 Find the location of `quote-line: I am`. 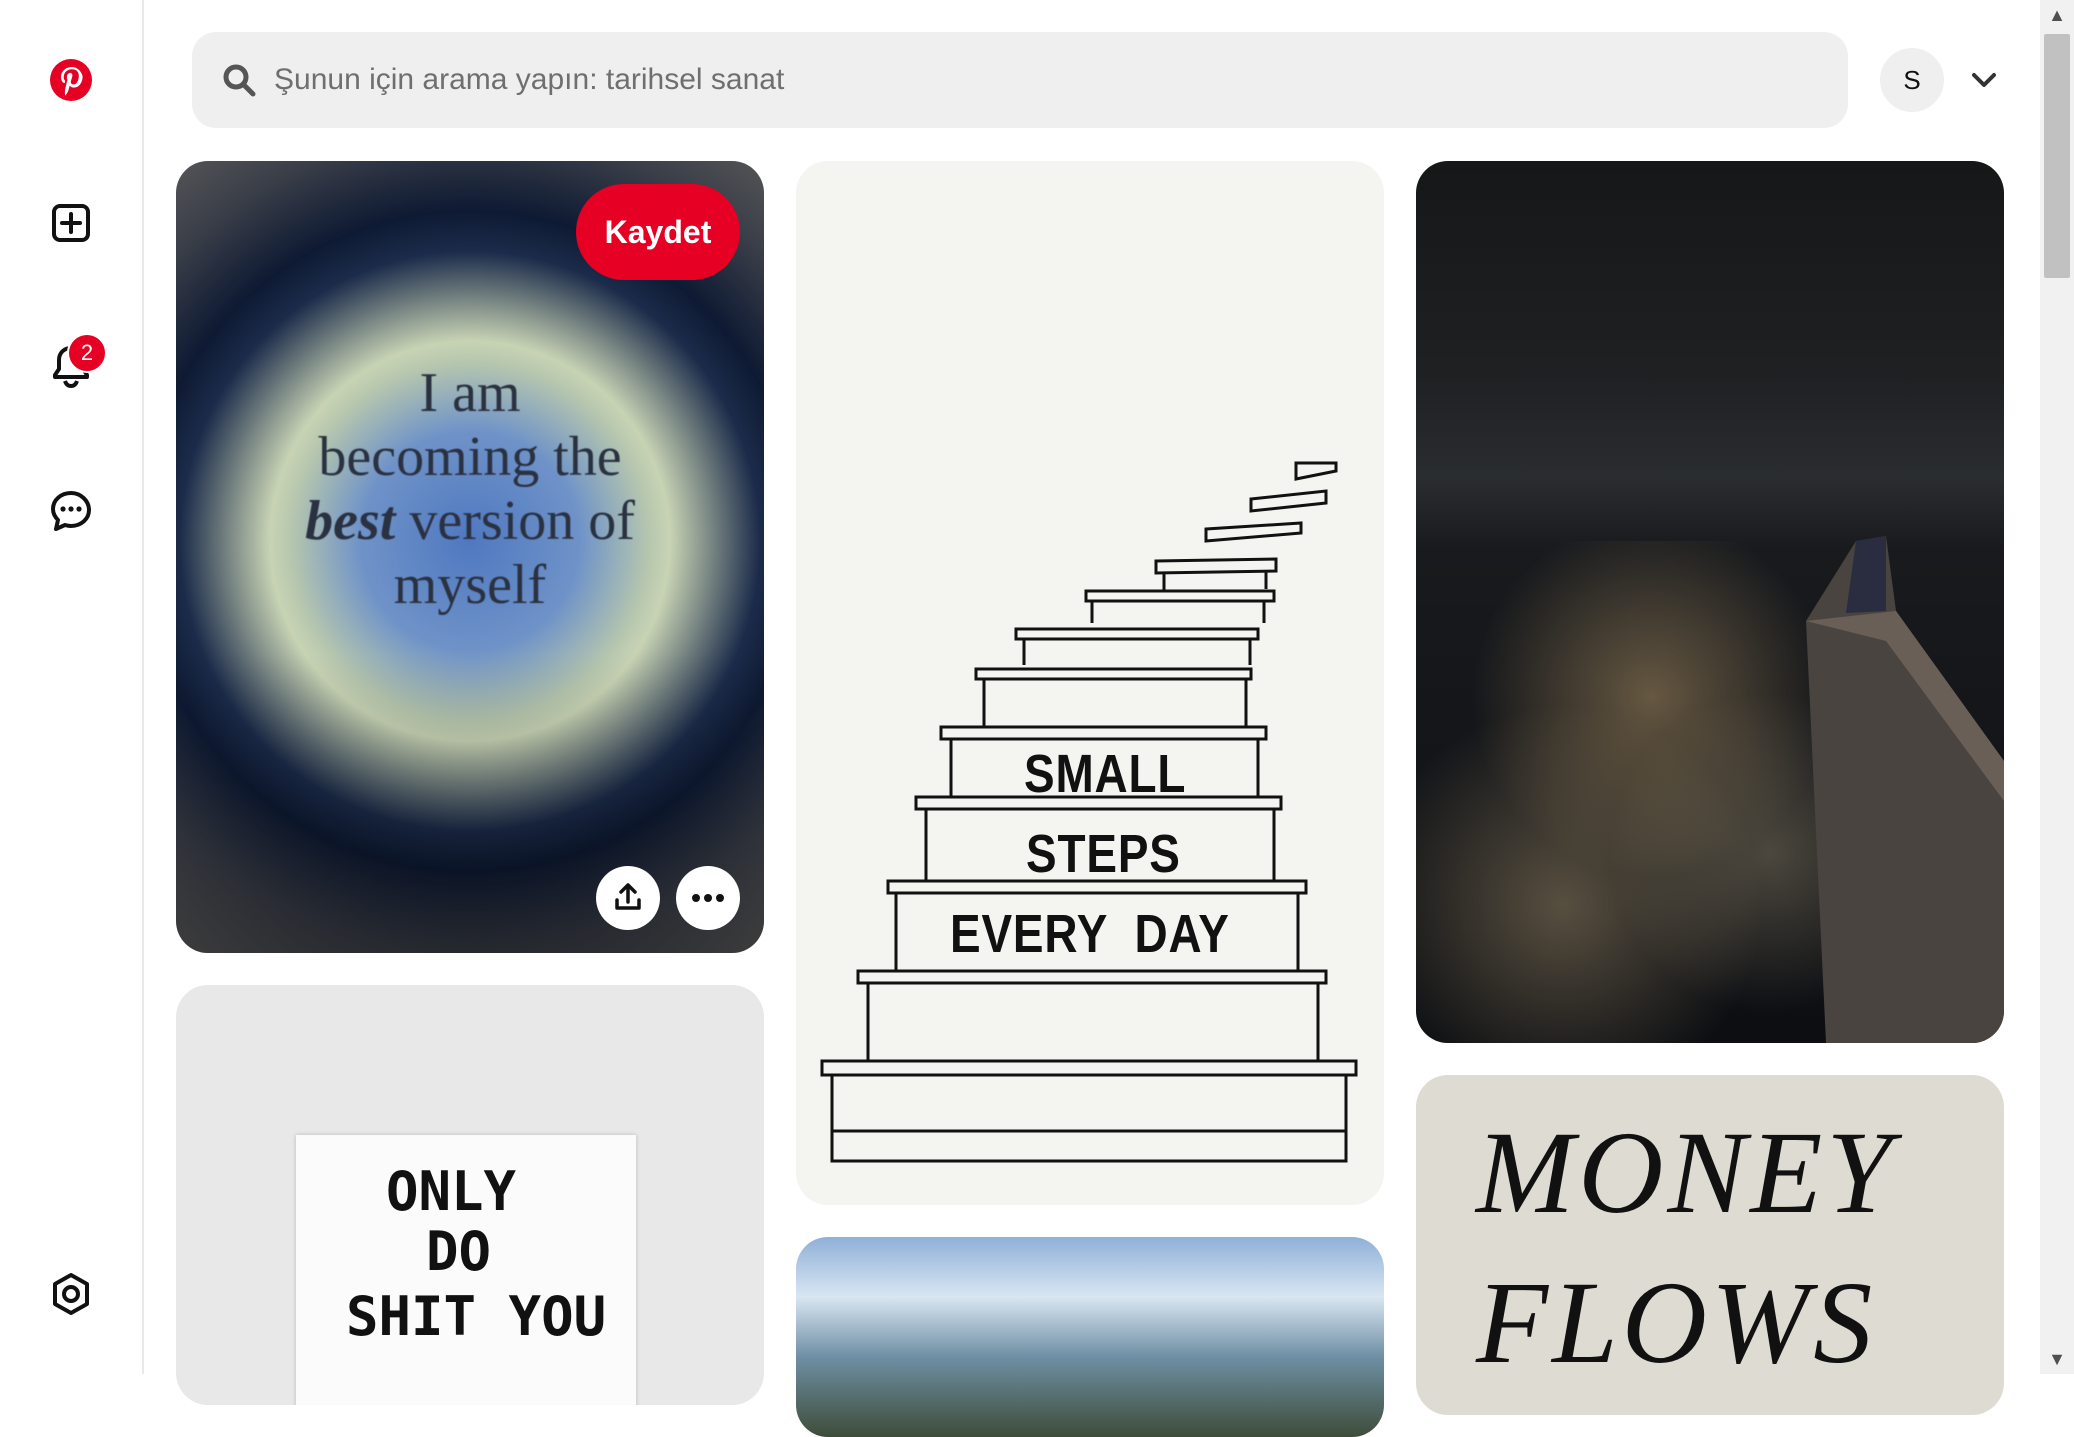

quote-line: I am is located at coordinates (470, 393).